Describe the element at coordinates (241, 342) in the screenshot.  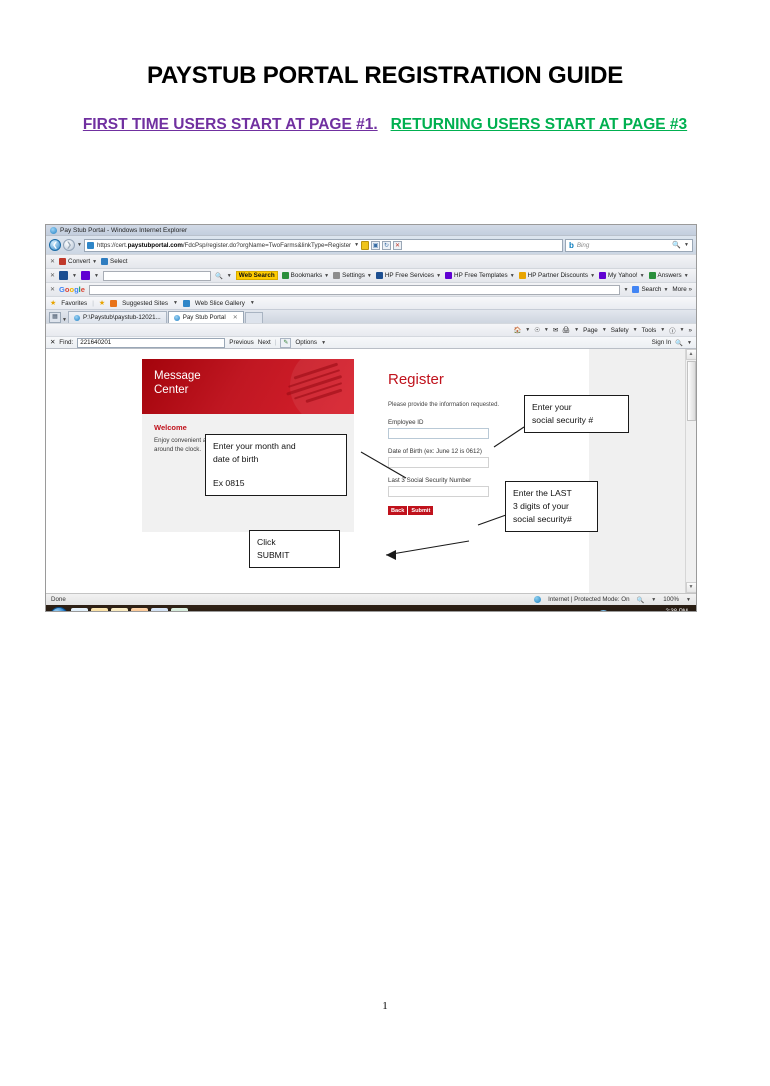
I see `find-previous-button: Previous` at that location.